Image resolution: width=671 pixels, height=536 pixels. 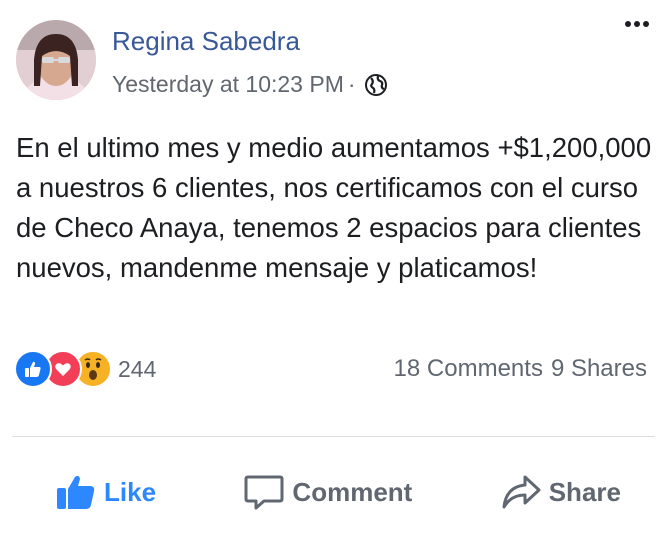 I want to click on thumbs-up-icon, so click(x=76, y=492).